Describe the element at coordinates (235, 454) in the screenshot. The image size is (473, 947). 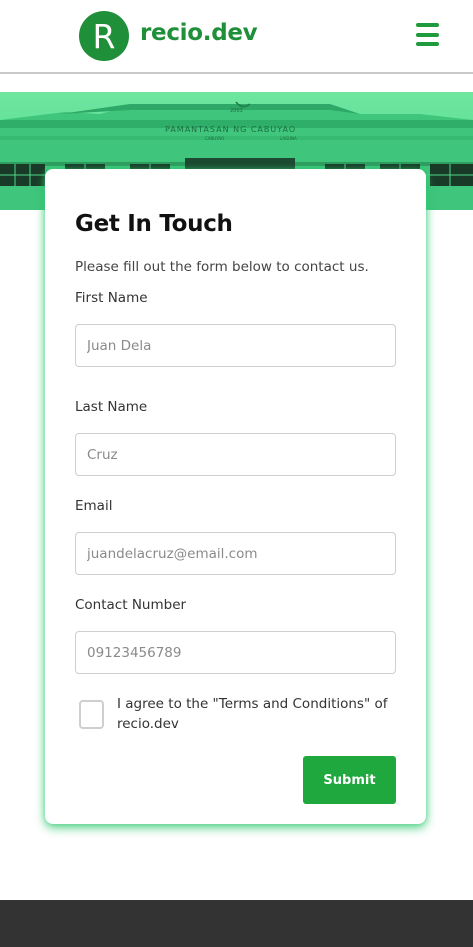
I see `last-name-input` at that location.